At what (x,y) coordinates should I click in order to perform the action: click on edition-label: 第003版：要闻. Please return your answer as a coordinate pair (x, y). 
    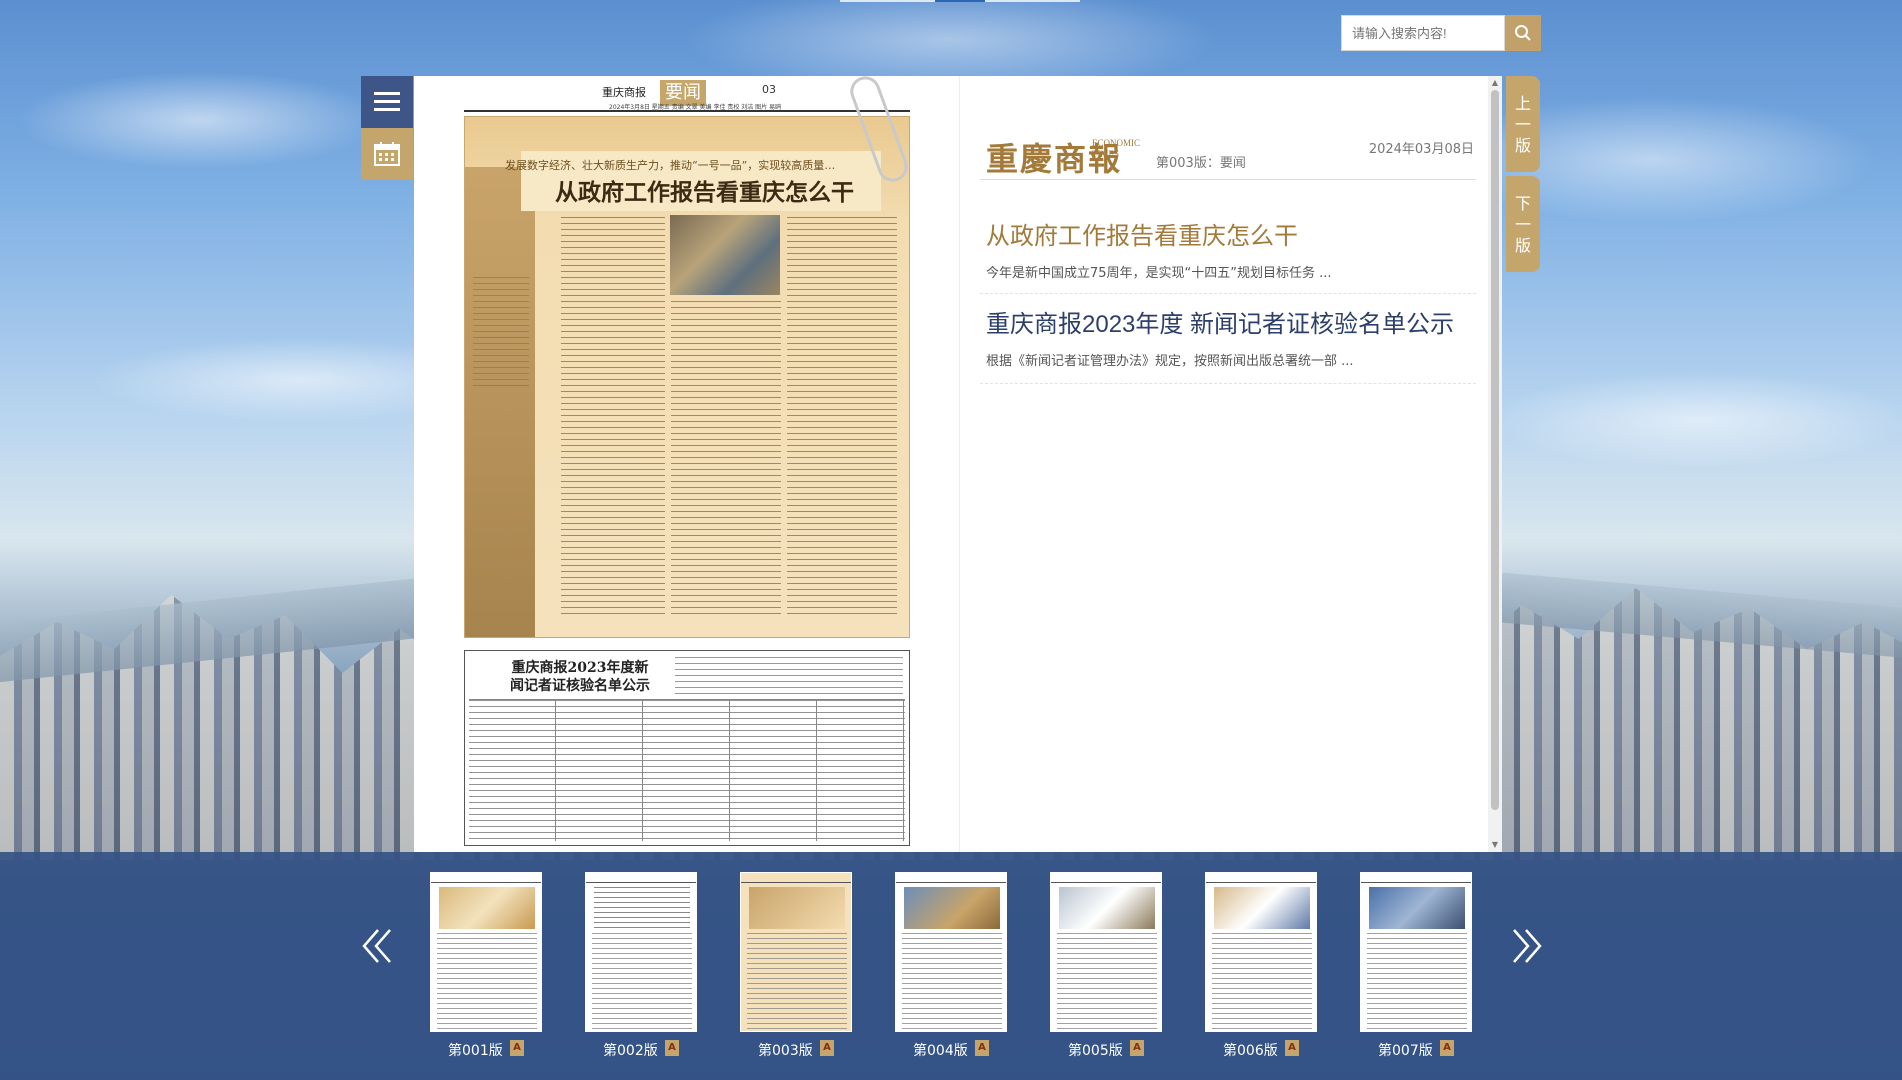
    Looking at the image, I should click on (1201, 163).